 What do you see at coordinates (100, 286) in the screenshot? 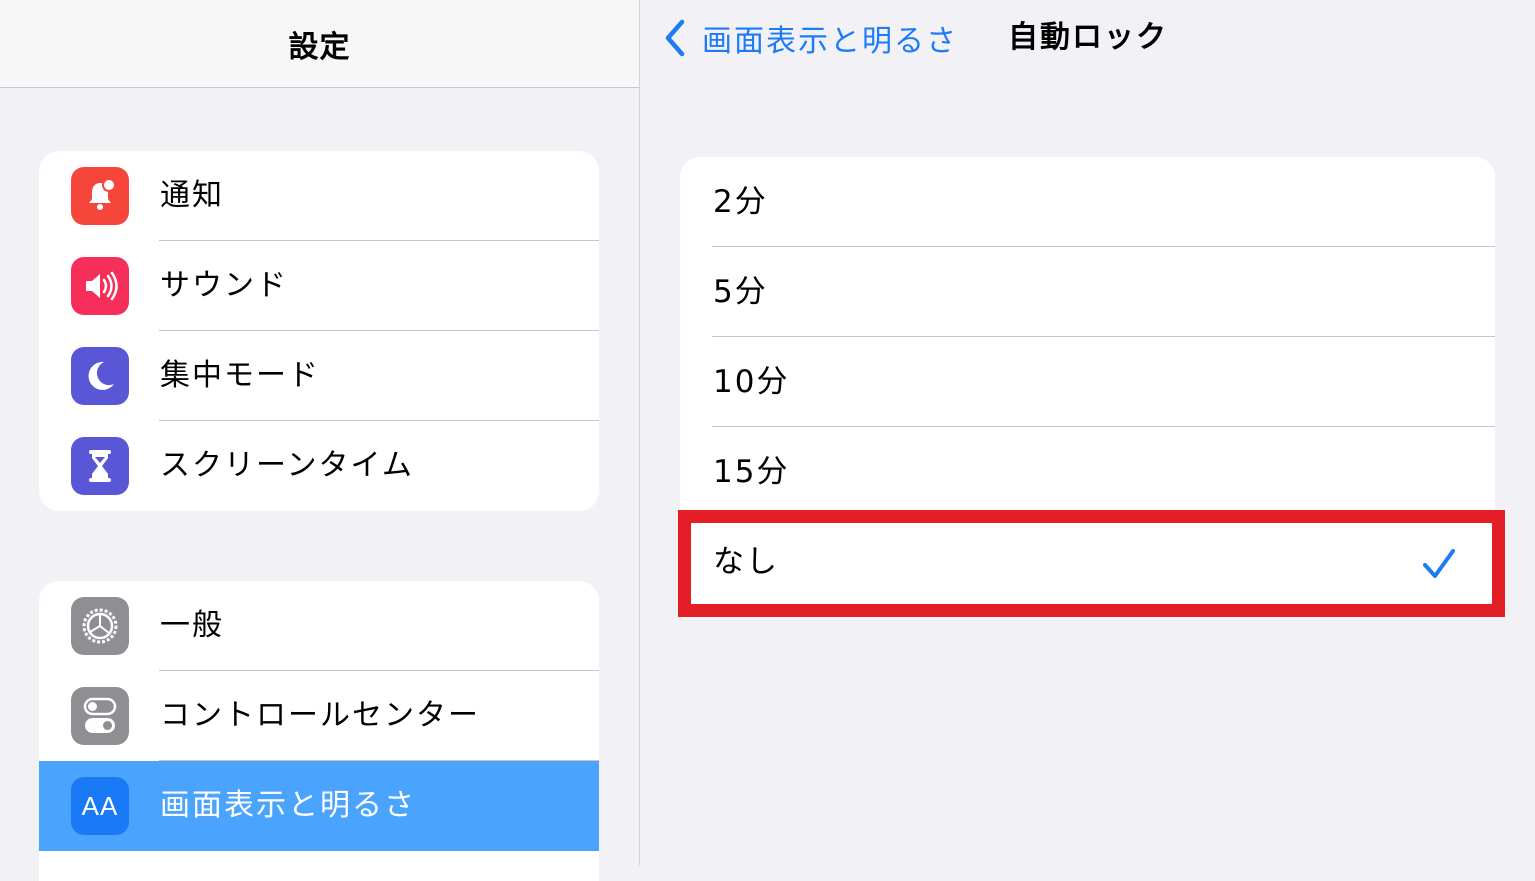
I see `speaker-icon` at bounding box center [100, 286].